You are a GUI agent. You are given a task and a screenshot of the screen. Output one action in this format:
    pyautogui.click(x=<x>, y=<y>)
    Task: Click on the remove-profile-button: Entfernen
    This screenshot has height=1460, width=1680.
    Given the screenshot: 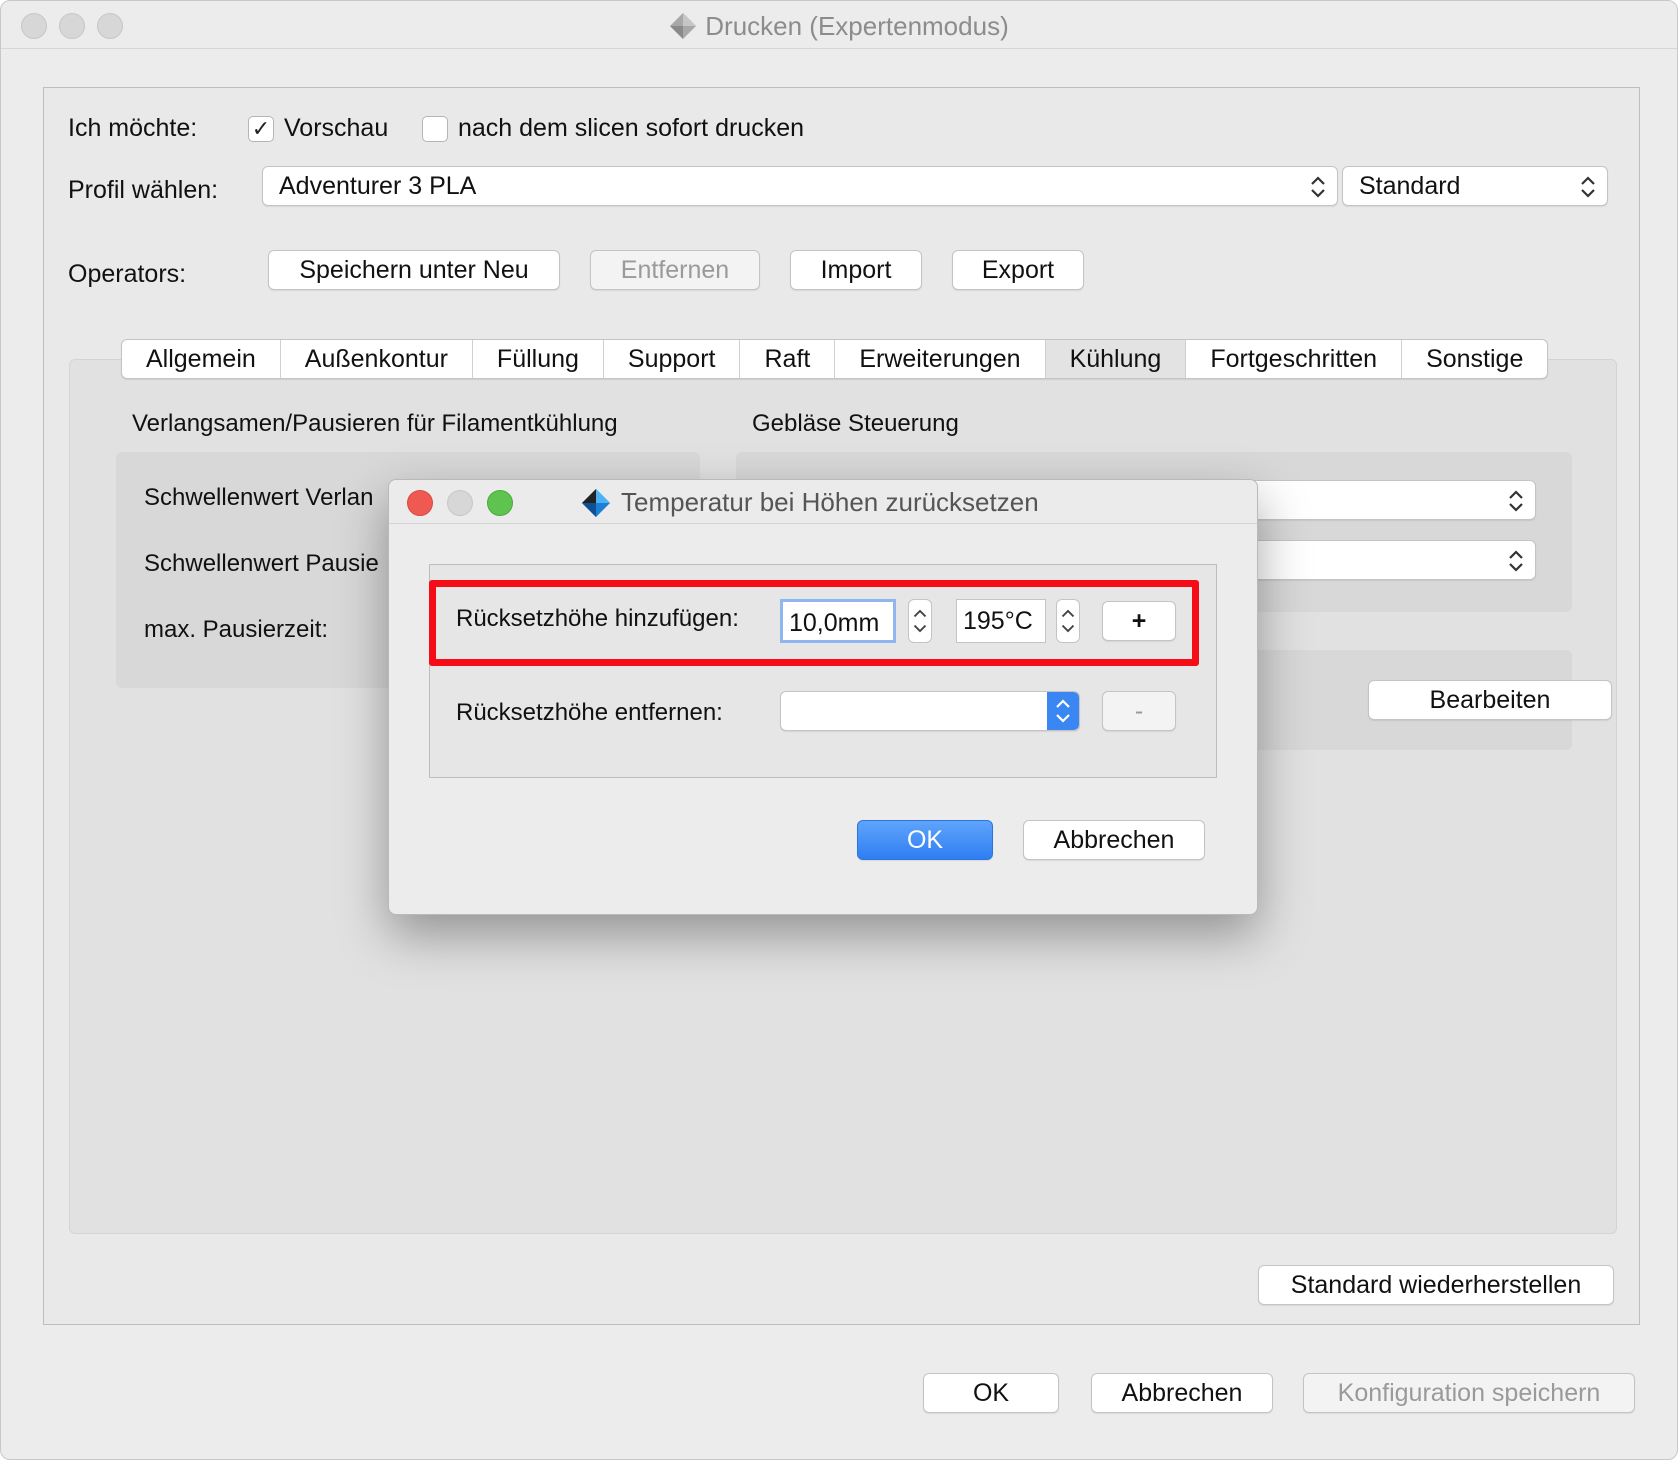 What is the action you would take?
    pyautogui.click(x=675, y=270)
    